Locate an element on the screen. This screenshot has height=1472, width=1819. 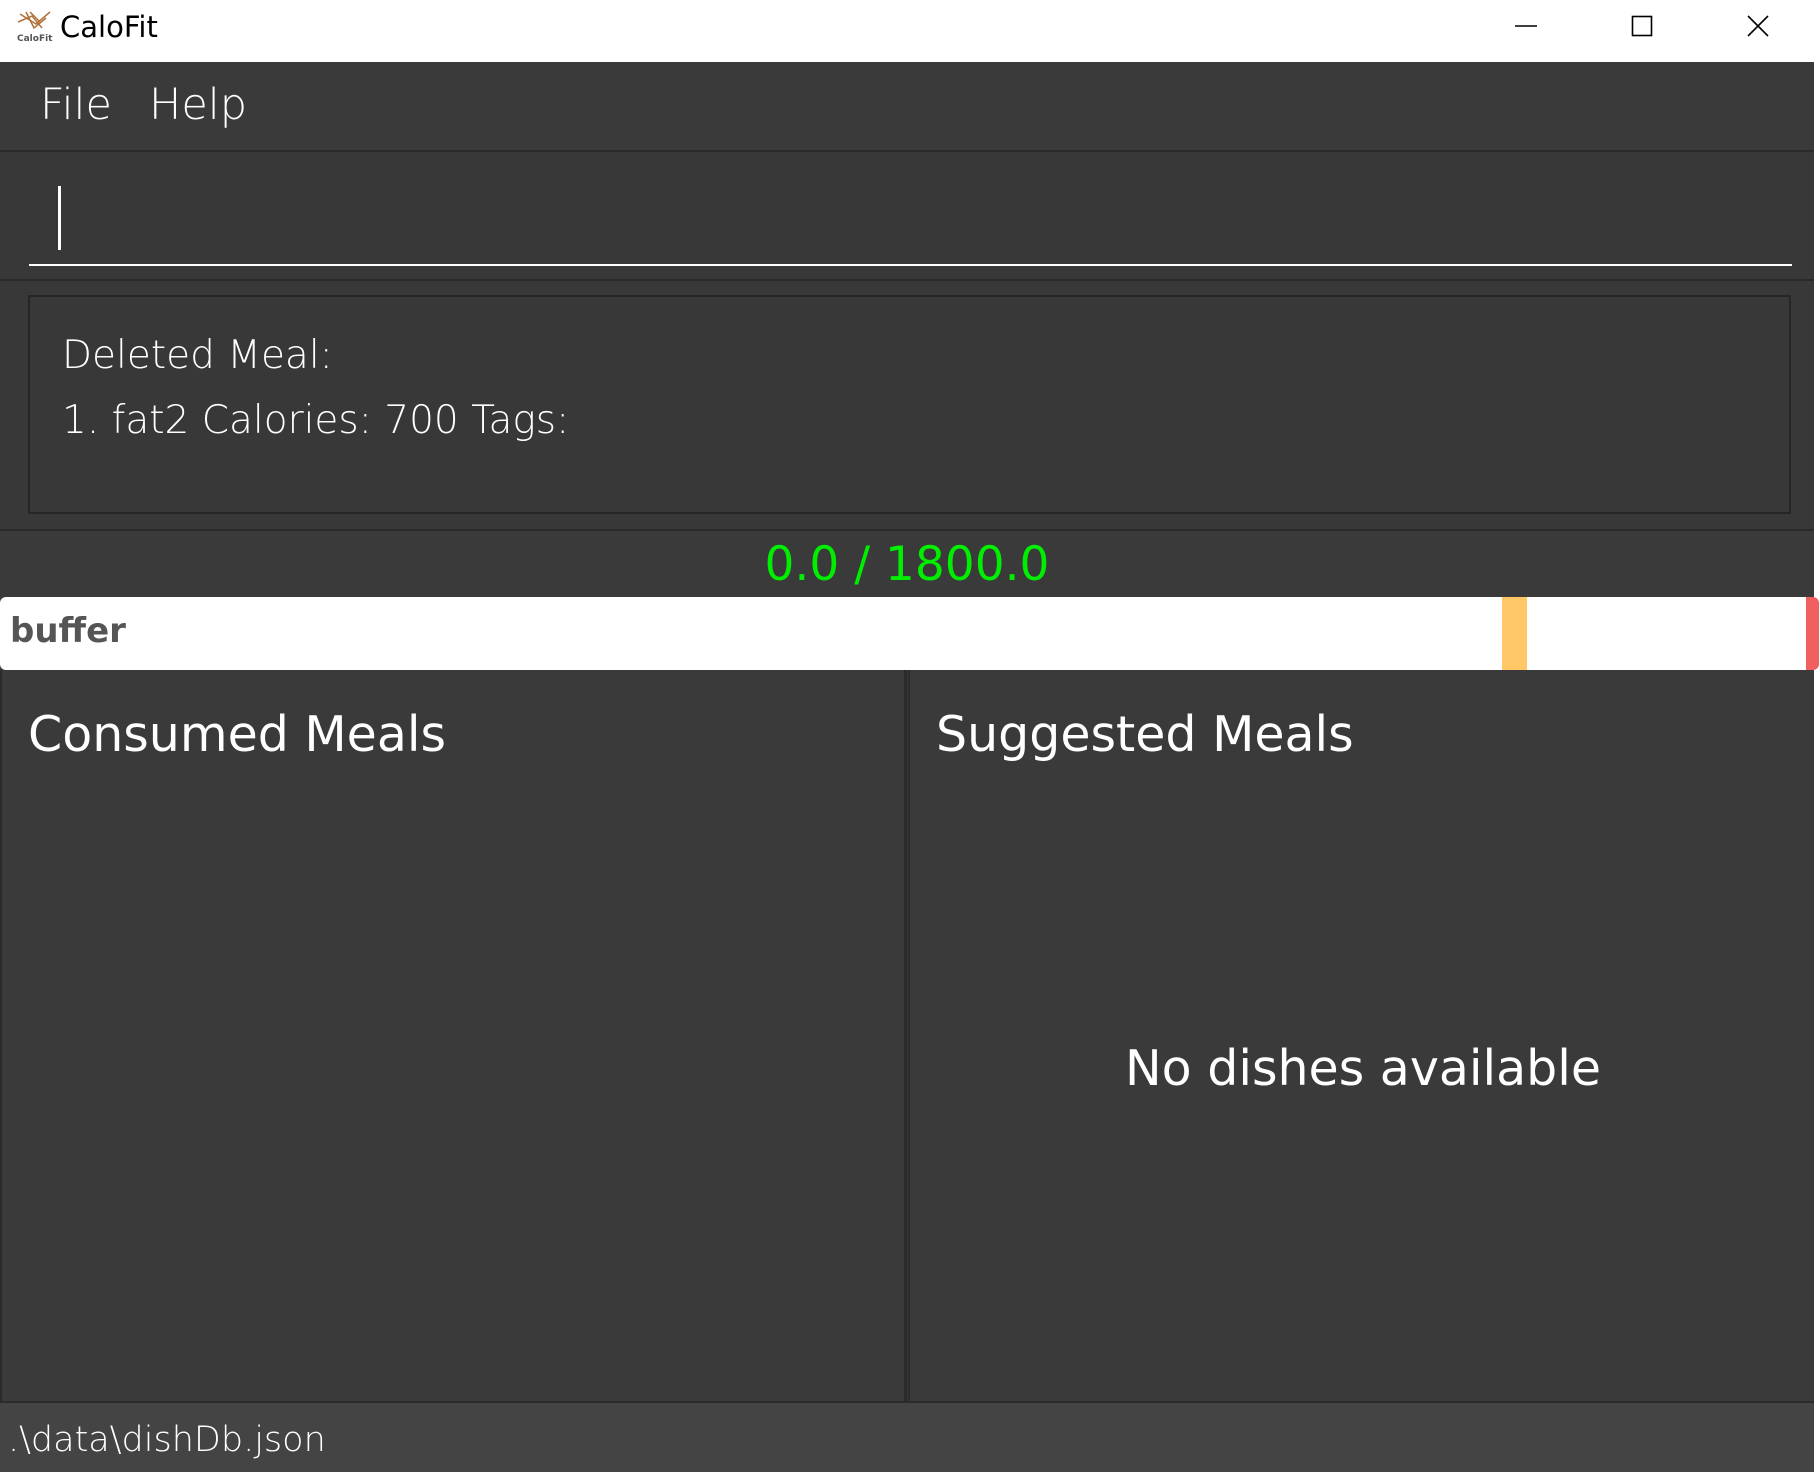
menu-file: File is located at coordinates (76, 105).